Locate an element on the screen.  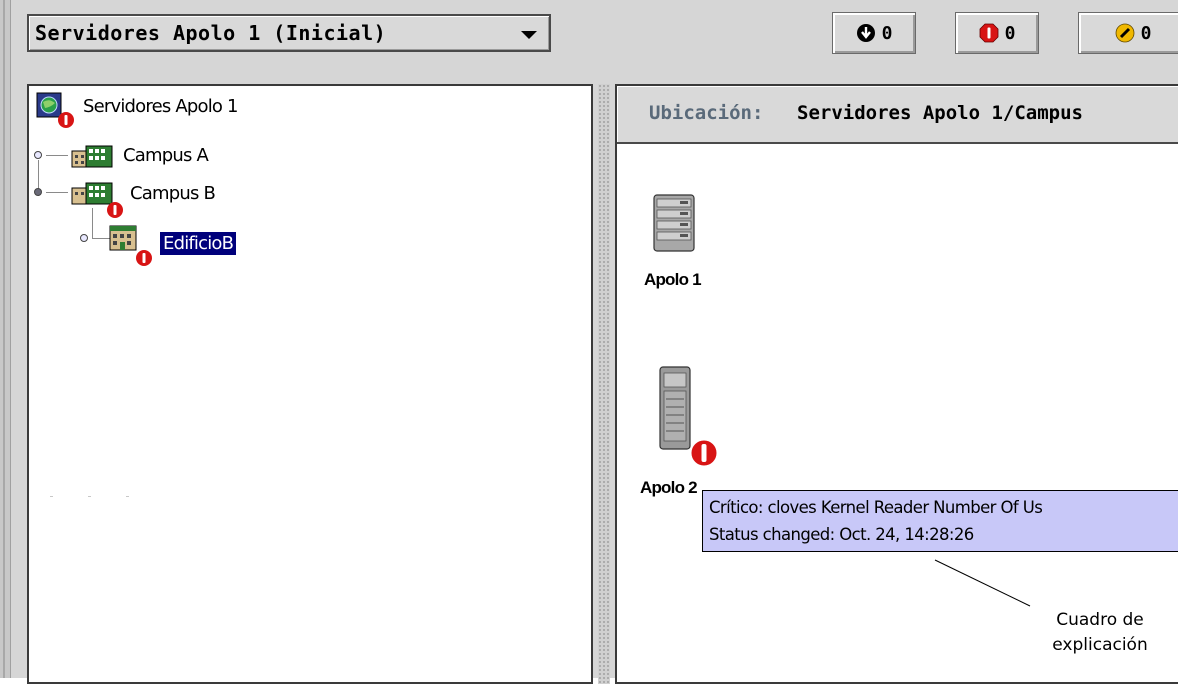
callout-leader-line is located at coordinates (982, 583).